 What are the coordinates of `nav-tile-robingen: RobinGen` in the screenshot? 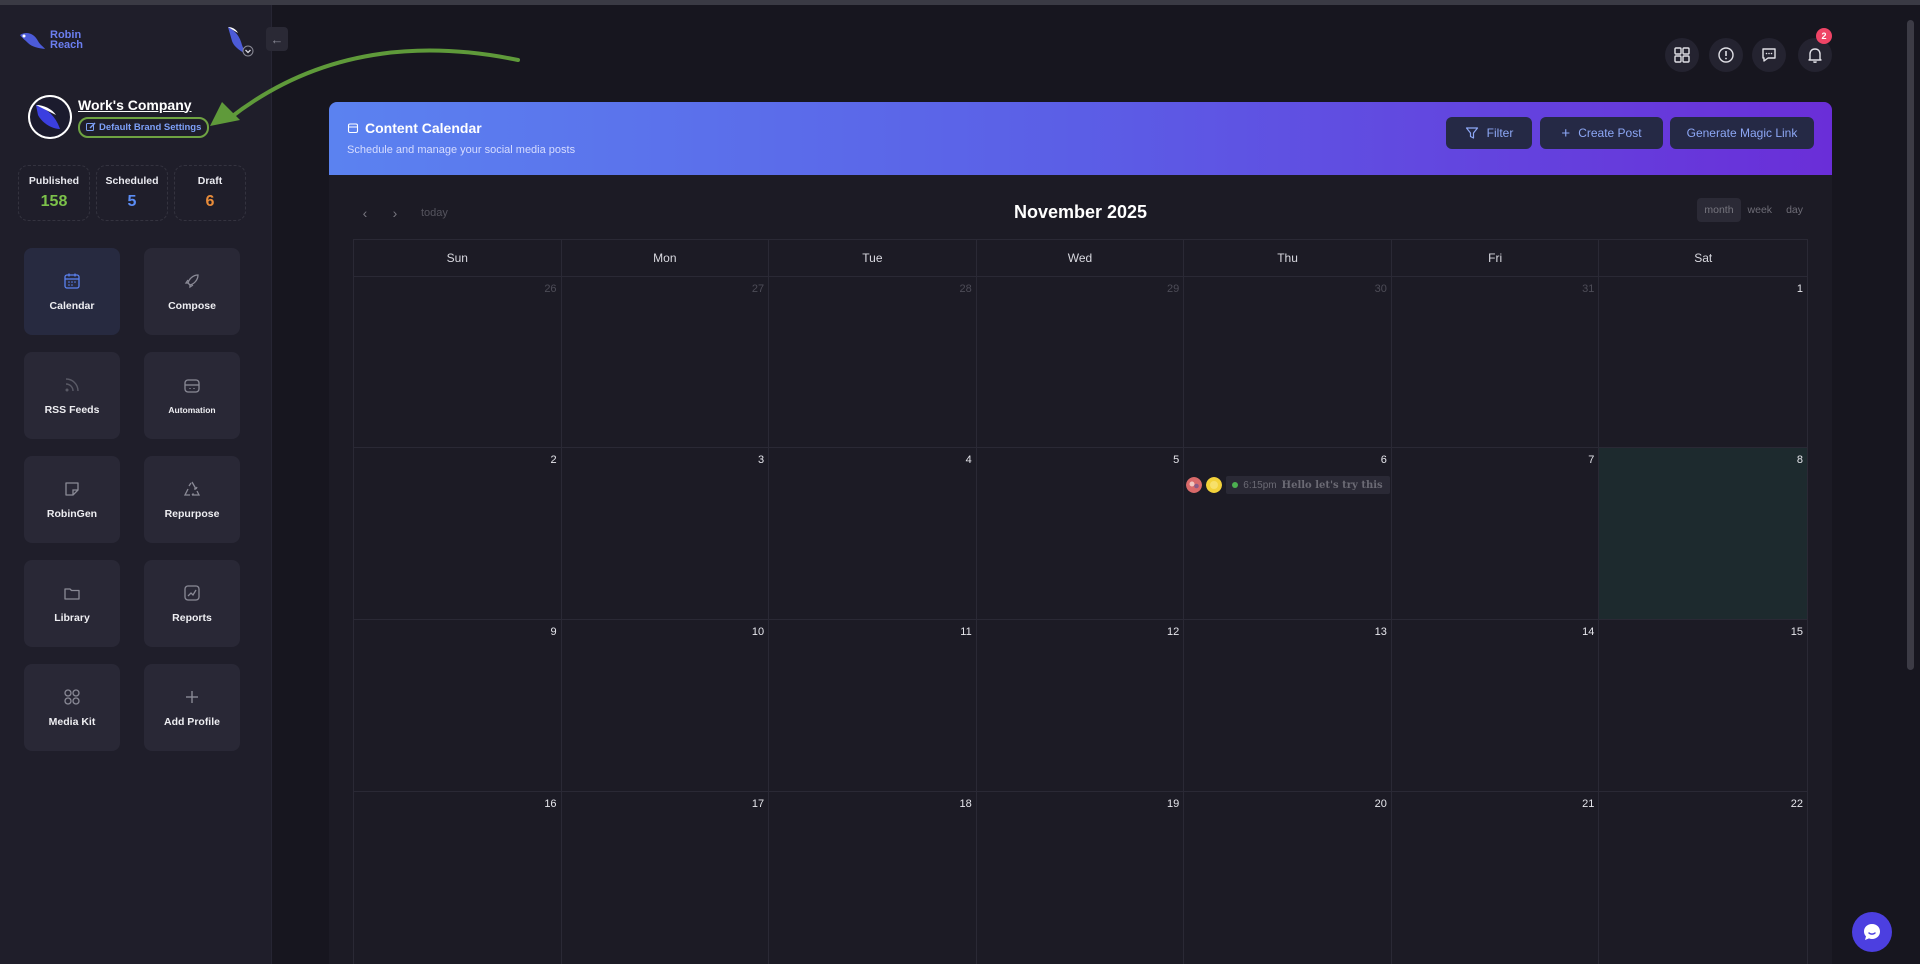 It's located at (72, 499).